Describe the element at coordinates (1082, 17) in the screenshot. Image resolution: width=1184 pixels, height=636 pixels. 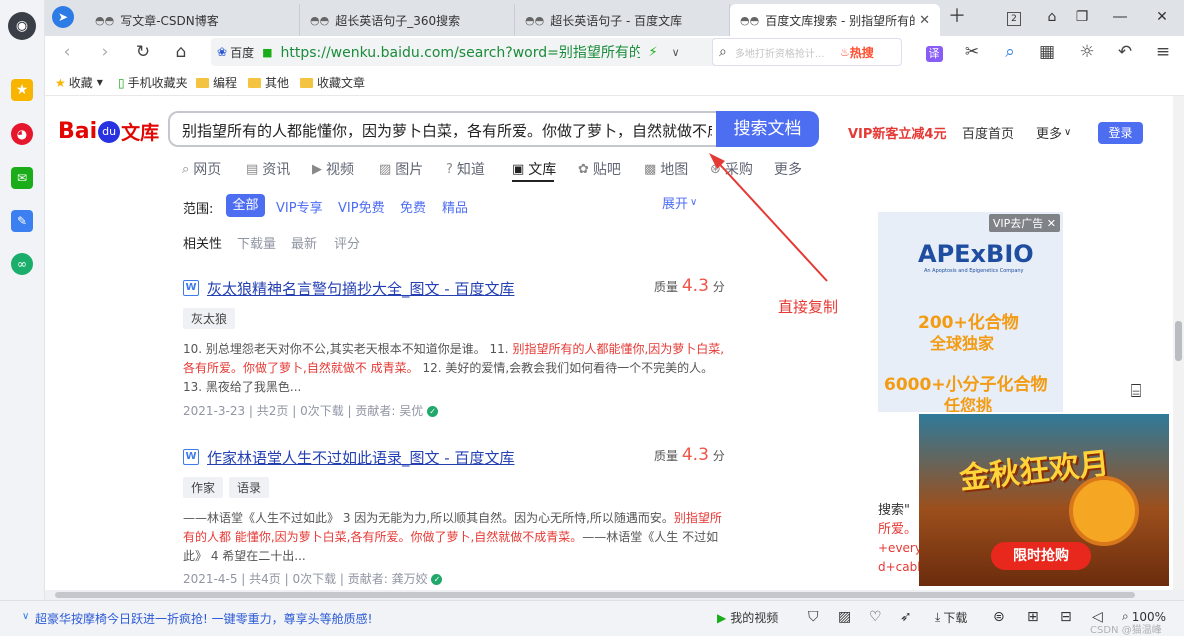
I see `restore-icon: ❐` at that location.